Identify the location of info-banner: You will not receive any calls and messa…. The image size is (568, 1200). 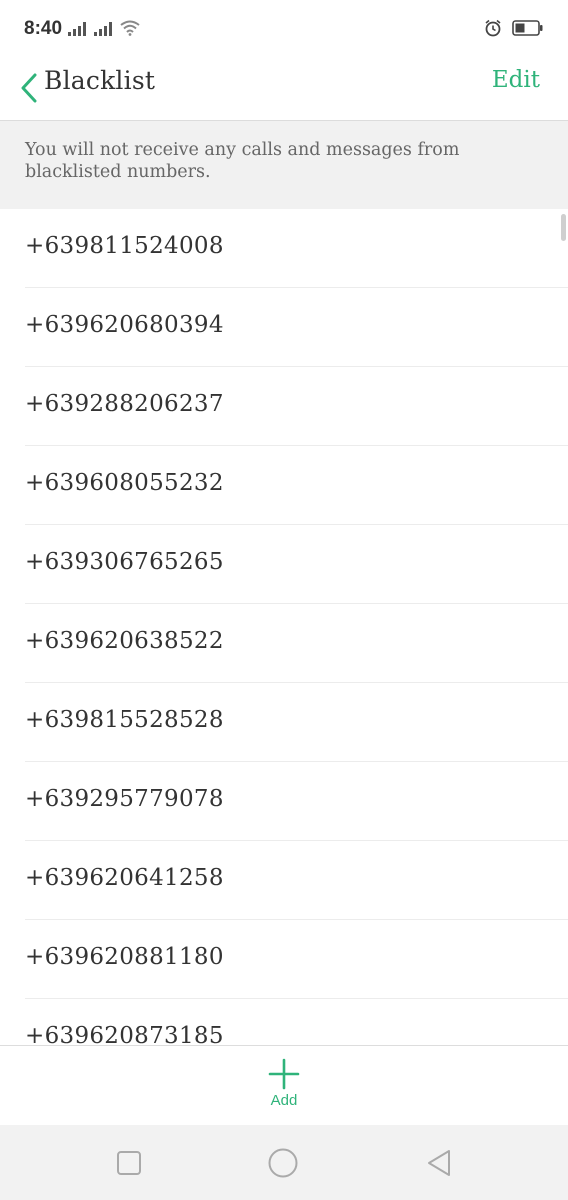
(284, 164).